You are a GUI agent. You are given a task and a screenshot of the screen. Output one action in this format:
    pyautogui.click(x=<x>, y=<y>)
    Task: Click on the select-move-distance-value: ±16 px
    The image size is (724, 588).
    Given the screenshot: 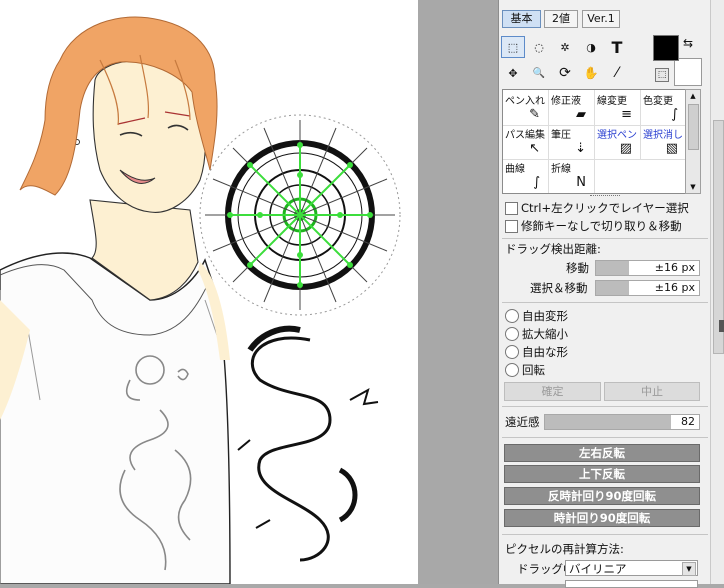 What is the action you would take?
    pyautogui.click(x=674, y=287)
    